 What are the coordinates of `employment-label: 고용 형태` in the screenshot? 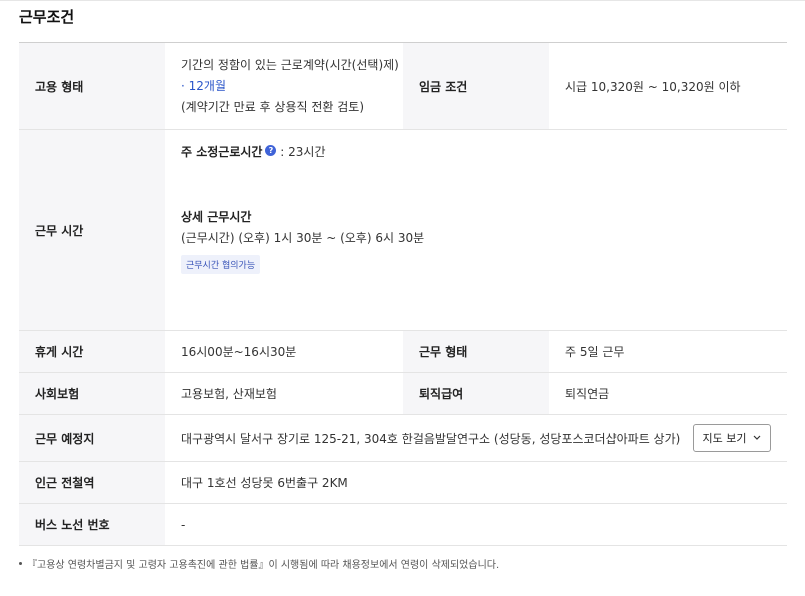 It's located at (92, 86).